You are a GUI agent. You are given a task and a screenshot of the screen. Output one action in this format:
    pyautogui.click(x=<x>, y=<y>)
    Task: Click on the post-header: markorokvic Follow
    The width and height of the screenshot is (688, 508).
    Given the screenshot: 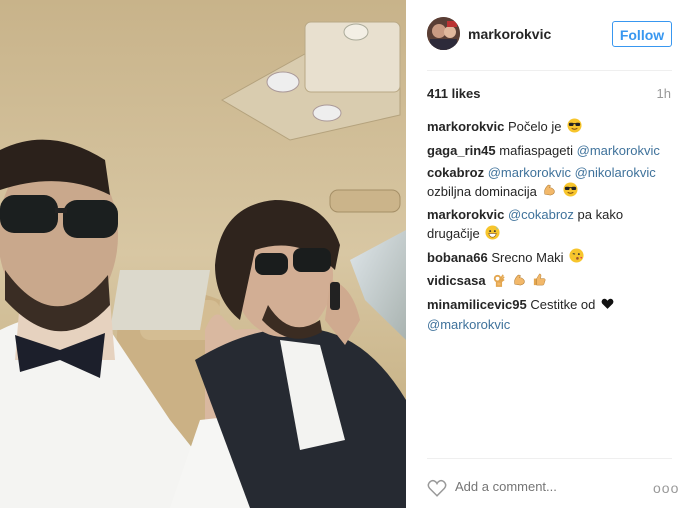 What is the action you would take?
    pyautogui.click(x=547, y=35)
    